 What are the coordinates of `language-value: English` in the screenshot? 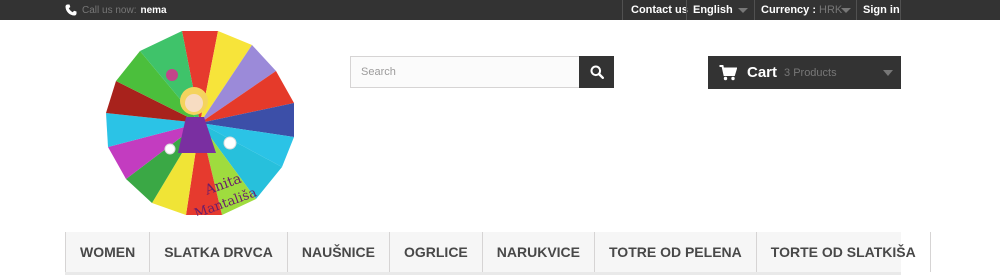 It's located at (713, 10).